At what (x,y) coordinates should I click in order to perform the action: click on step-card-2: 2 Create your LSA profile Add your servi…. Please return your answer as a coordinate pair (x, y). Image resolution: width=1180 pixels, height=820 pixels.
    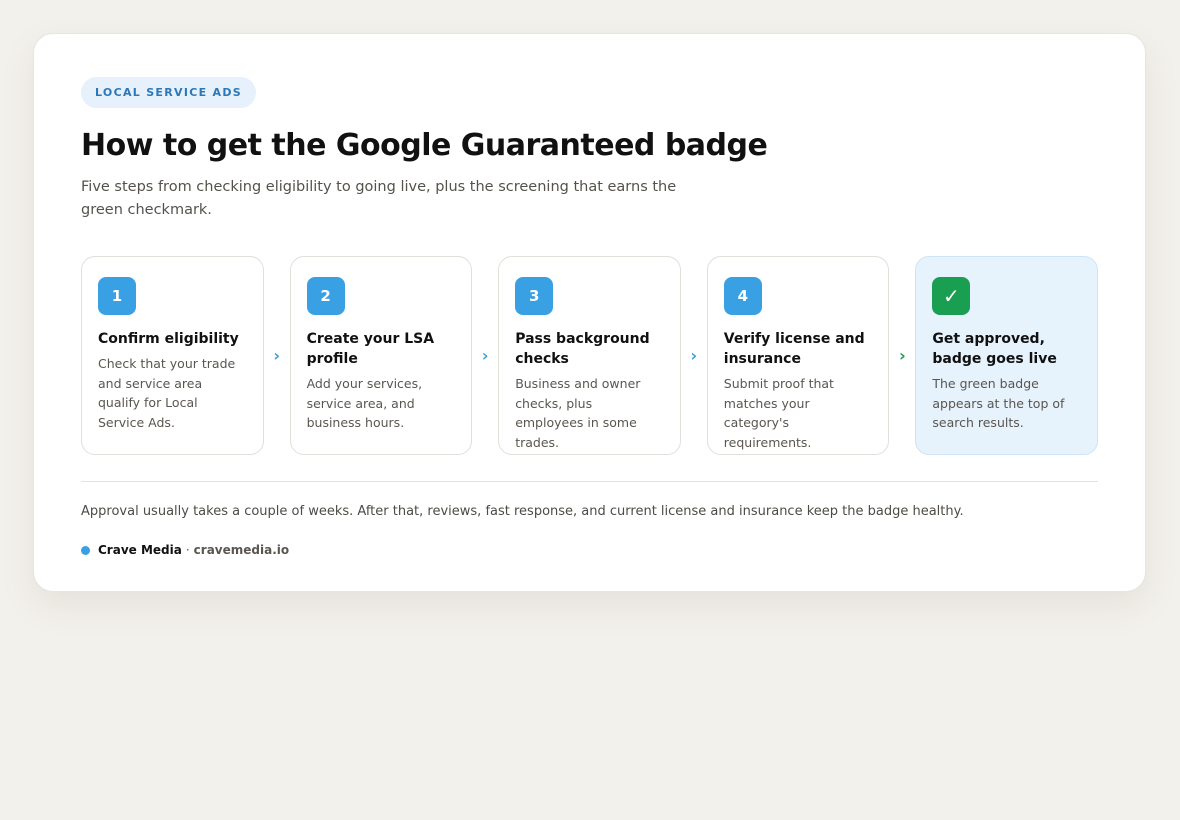
    Looking at the image, I should click on (381, 355).